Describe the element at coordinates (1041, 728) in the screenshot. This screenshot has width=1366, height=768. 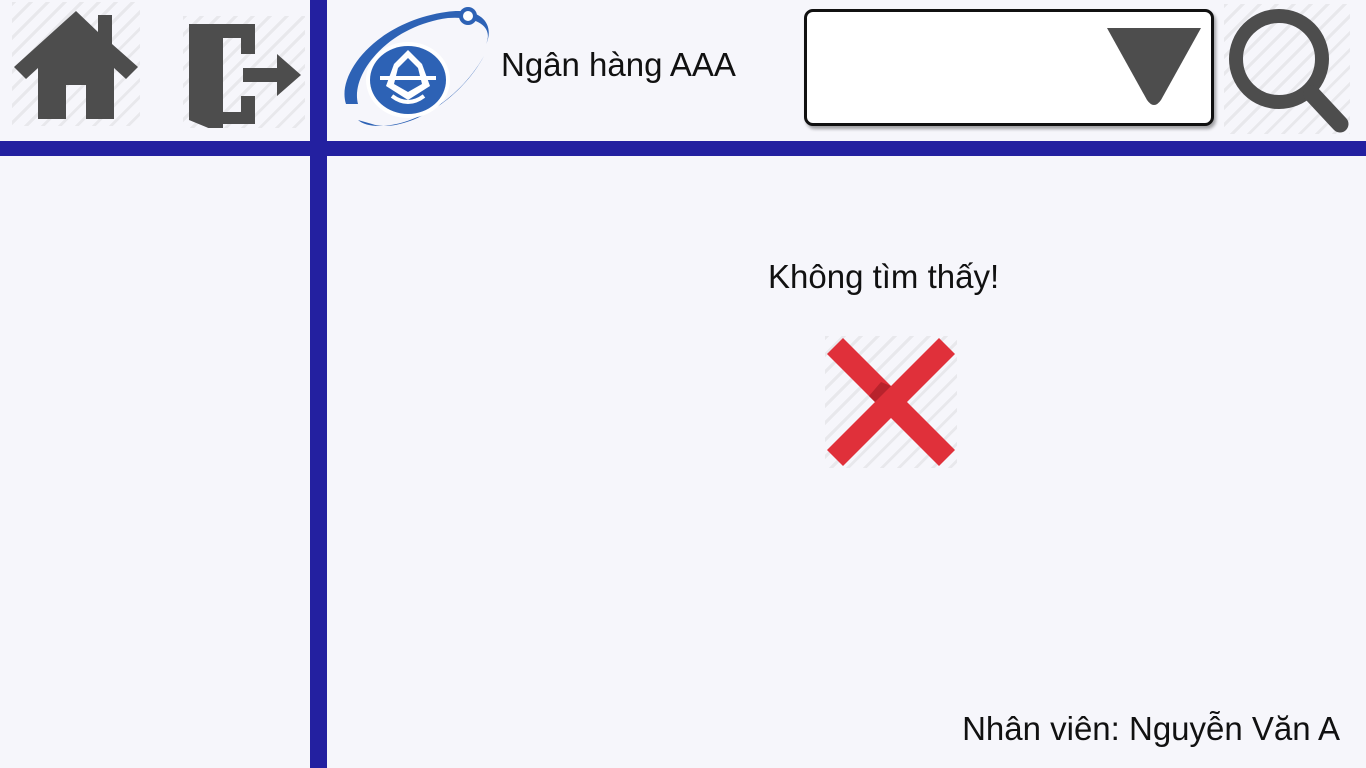
I see `employee-label: Nhân viên:` at that location.